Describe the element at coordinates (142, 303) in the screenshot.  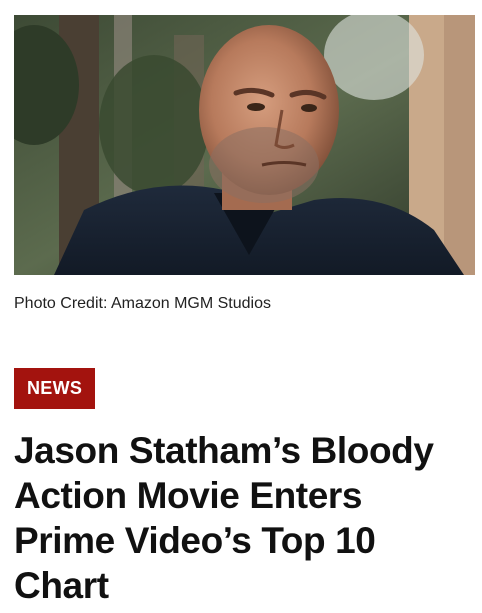
I see `photo-credit: Photo Credit: Amazon MGM Studios` at that location.